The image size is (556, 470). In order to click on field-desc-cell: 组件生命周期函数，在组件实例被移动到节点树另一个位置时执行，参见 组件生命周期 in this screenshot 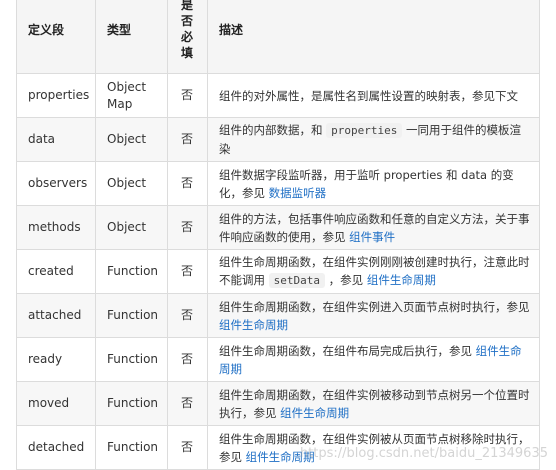, I will do `click(373, 403)`.